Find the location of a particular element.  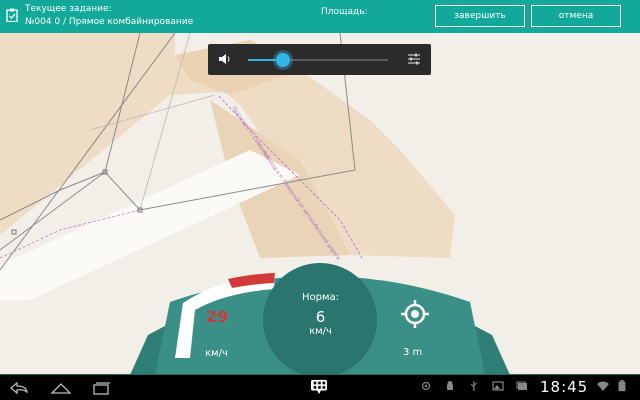

battery-icon is located at coordinates (622, 386).